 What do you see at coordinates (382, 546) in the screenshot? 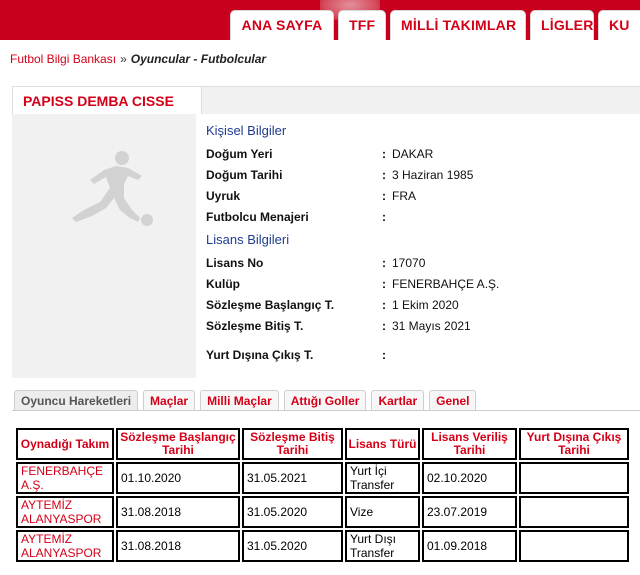
I see `table-cell: Yurt Dışı Transfer` at bounding box center [382, 546].